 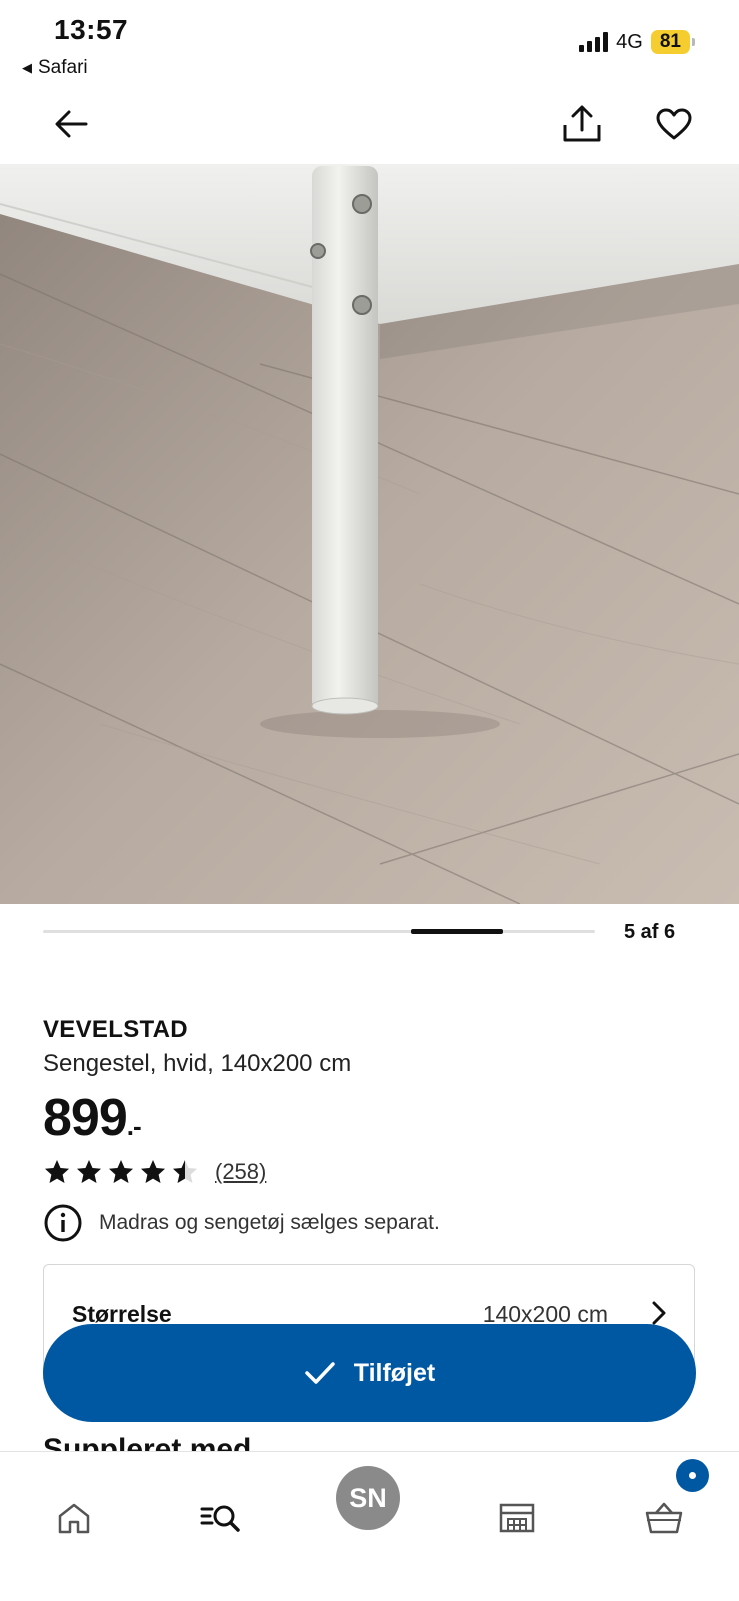 I want to click on tab-home, so click(x=74, y=1518).